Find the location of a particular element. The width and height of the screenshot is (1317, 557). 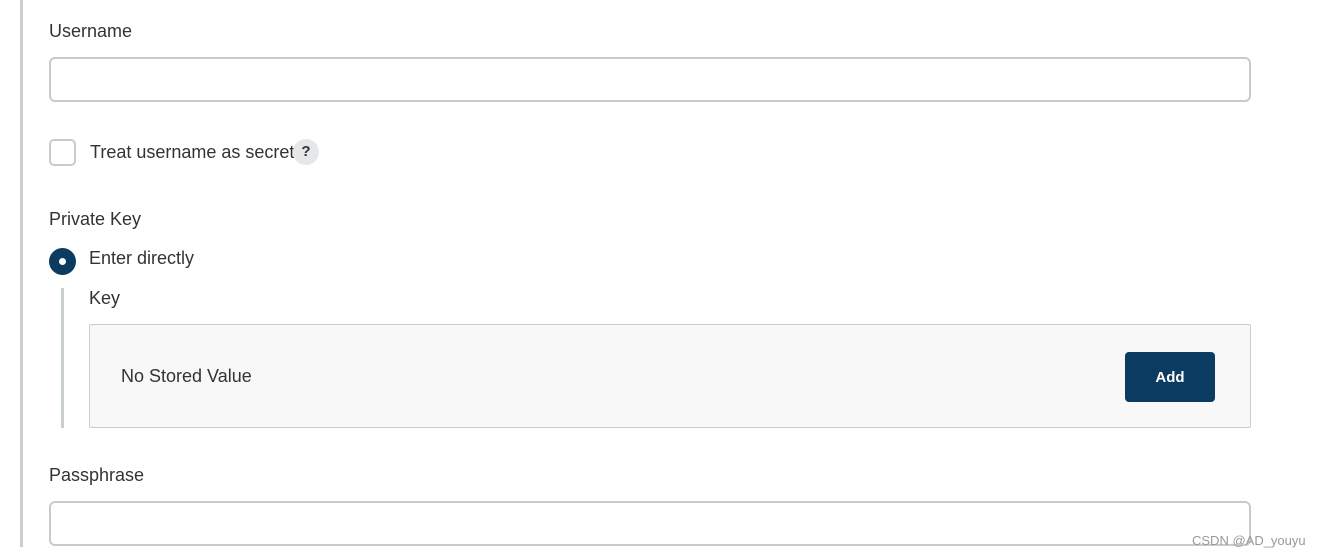

treat-username-secret-checkbox is located at coordinates (62, 152).